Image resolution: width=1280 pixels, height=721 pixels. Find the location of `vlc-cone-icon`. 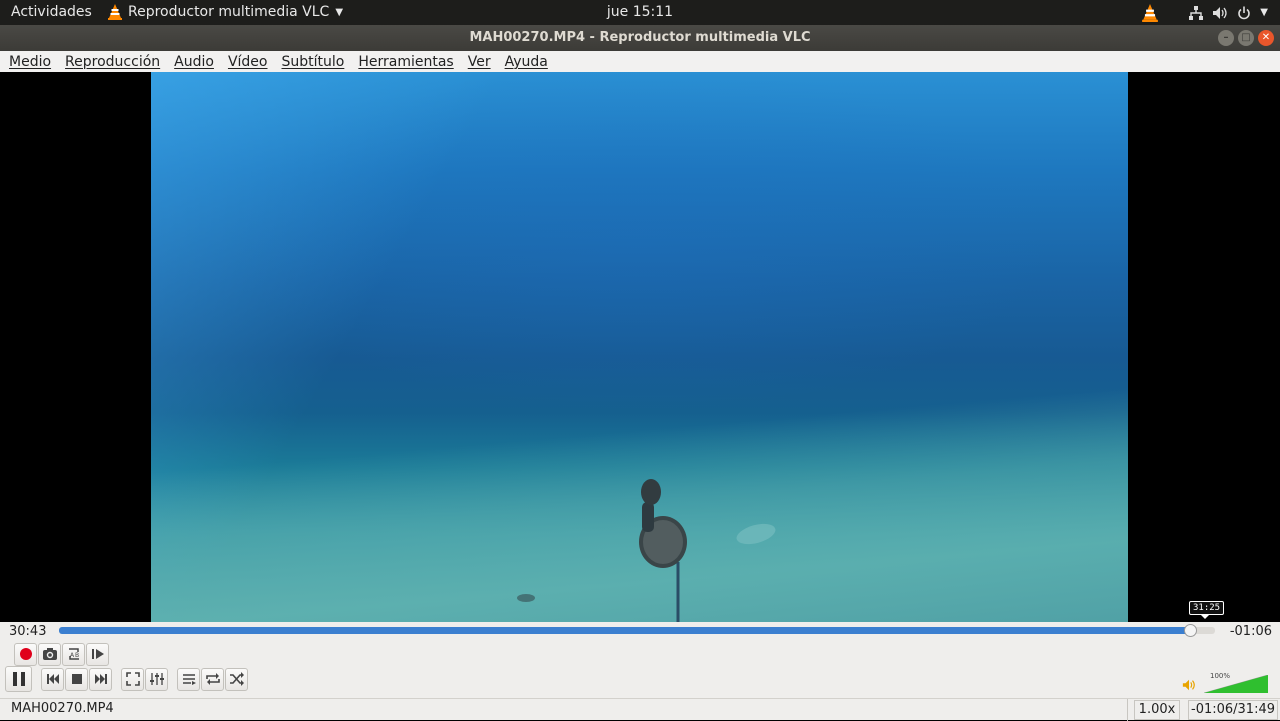

vlc-cone-icon is located at coordinates (115, 12).